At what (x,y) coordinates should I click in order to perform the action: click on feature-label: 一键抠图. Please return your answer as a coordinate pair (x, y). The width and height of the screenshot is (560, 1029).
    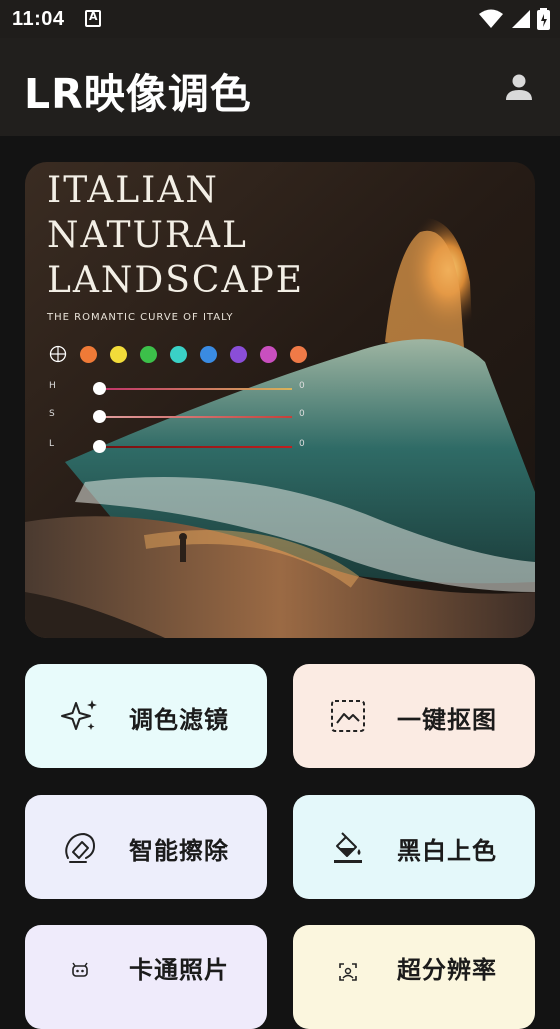
    Looking at the image, I should click on (447, 720).